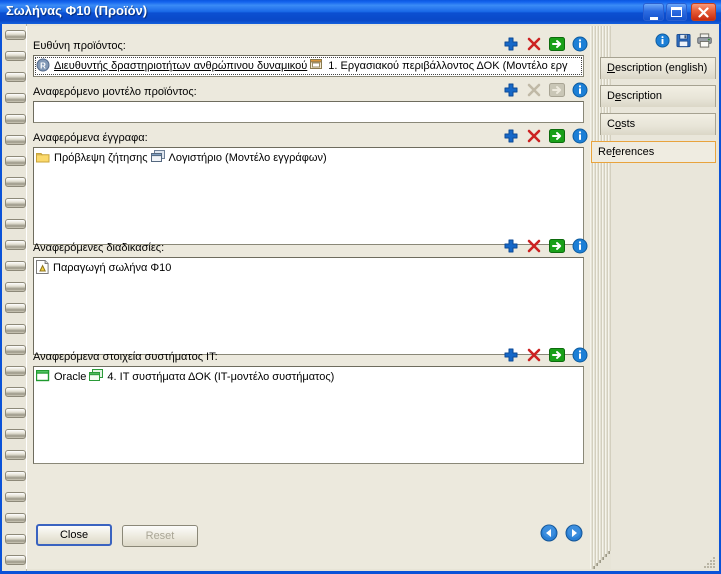  What do you see at coordinates (70, 377) in the screenshot?
I see `chip-label: Oracle` at bounding box center [70, 377].